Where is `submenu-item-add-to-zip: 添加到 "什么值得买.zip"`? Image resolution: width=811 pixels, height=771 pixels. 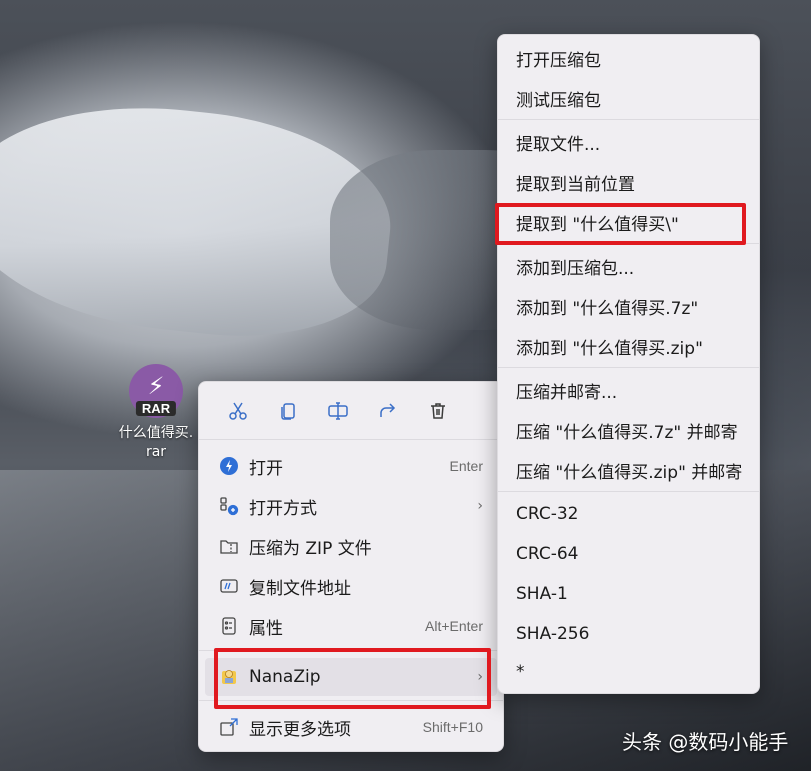 submenu-item-add-to-zip: 添加到 "什么值得买.zip" is located at coordinates (609, 346).